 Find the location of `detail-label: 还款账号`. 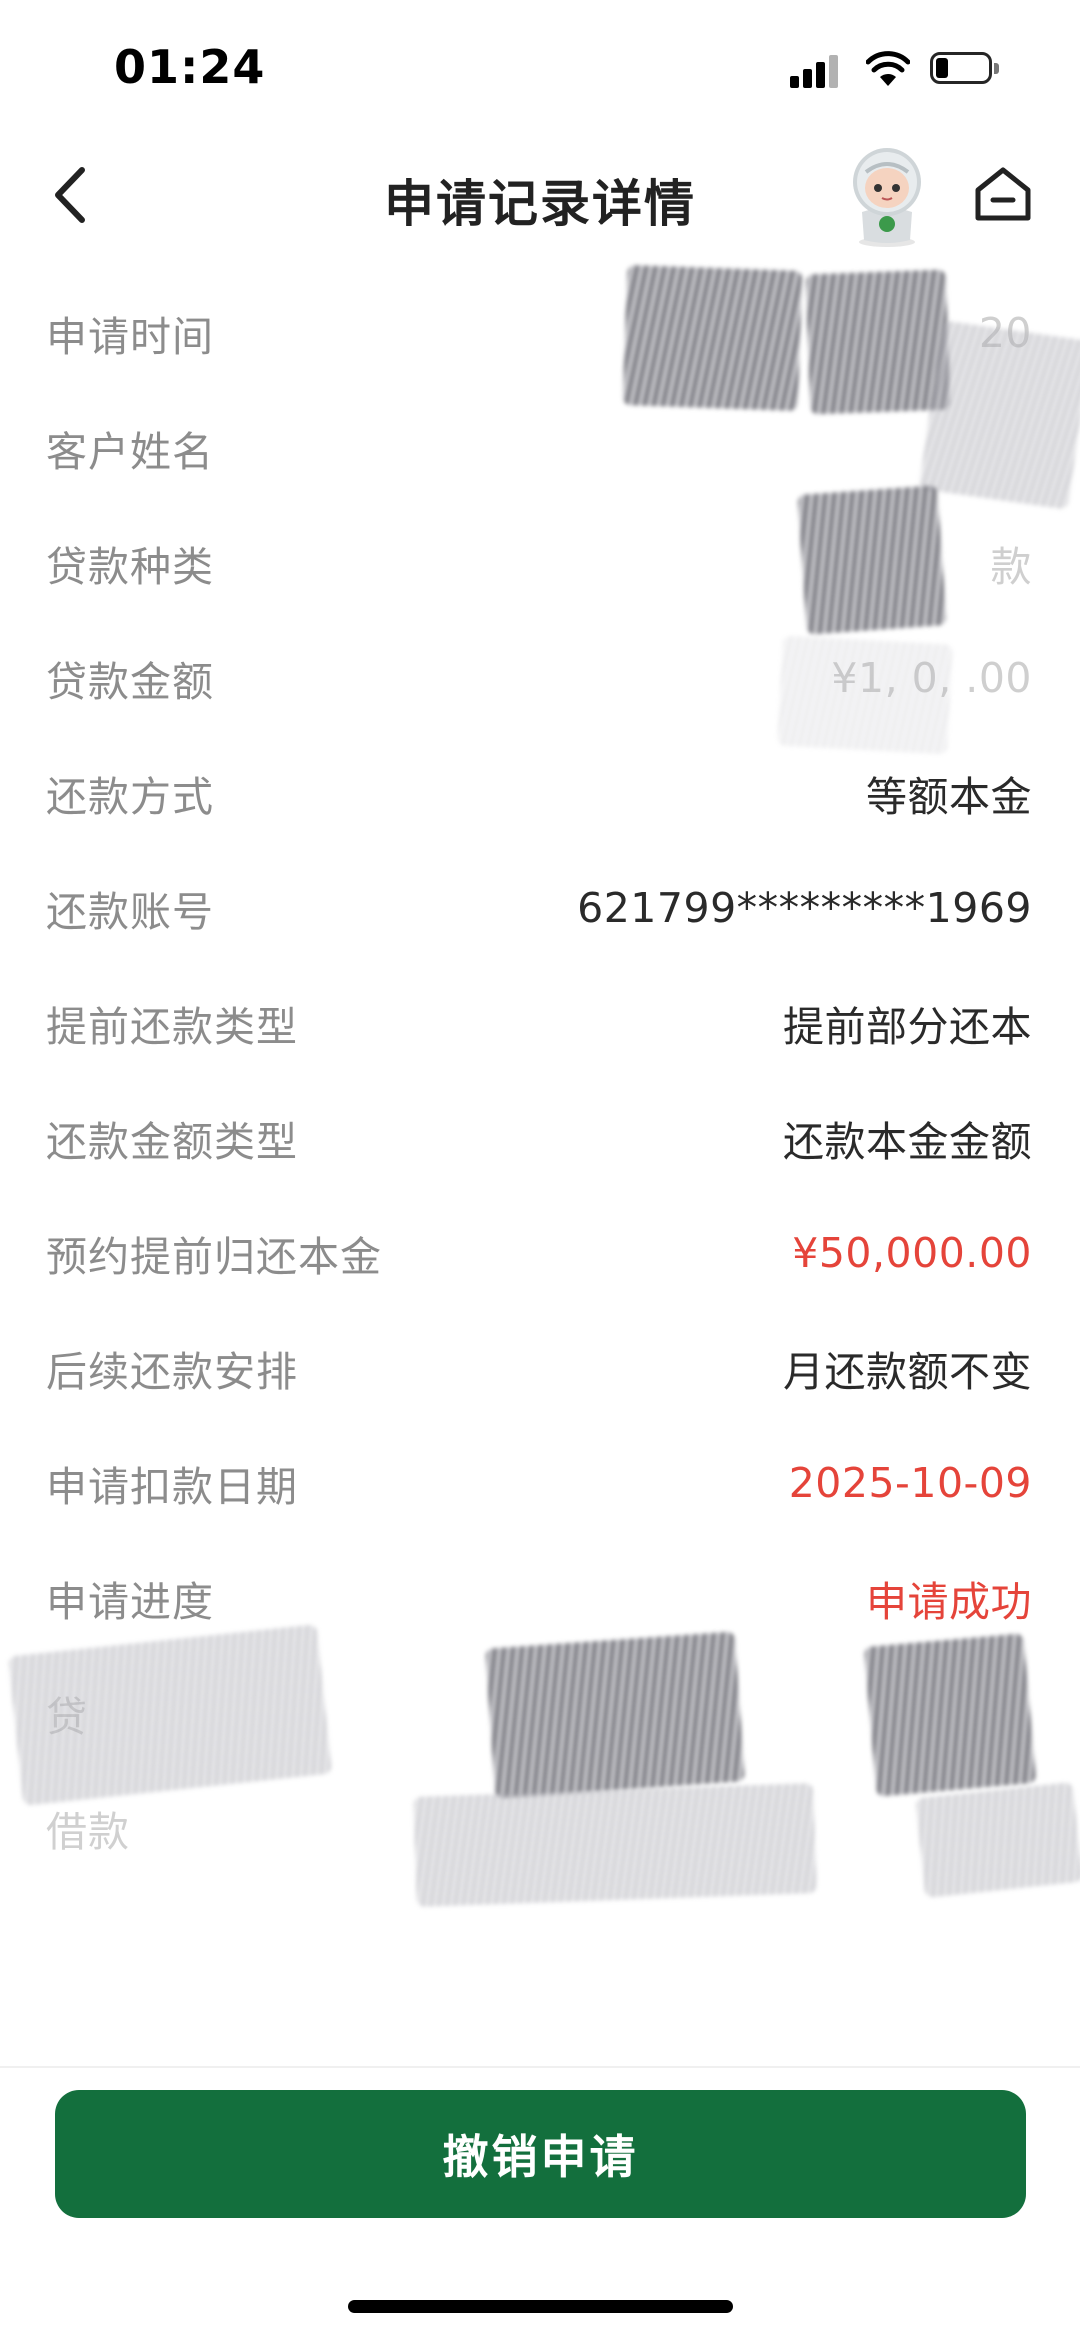

detail-label: 还款账号 is located at coordinates (130, 911).